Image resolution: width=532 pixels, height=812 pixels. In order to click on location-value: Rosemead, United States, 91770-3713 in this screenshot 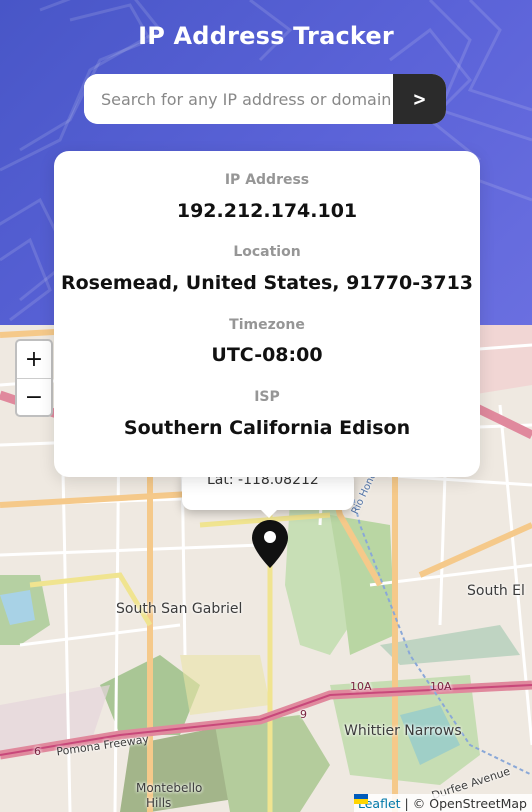, I will do `click(267, 283)`.